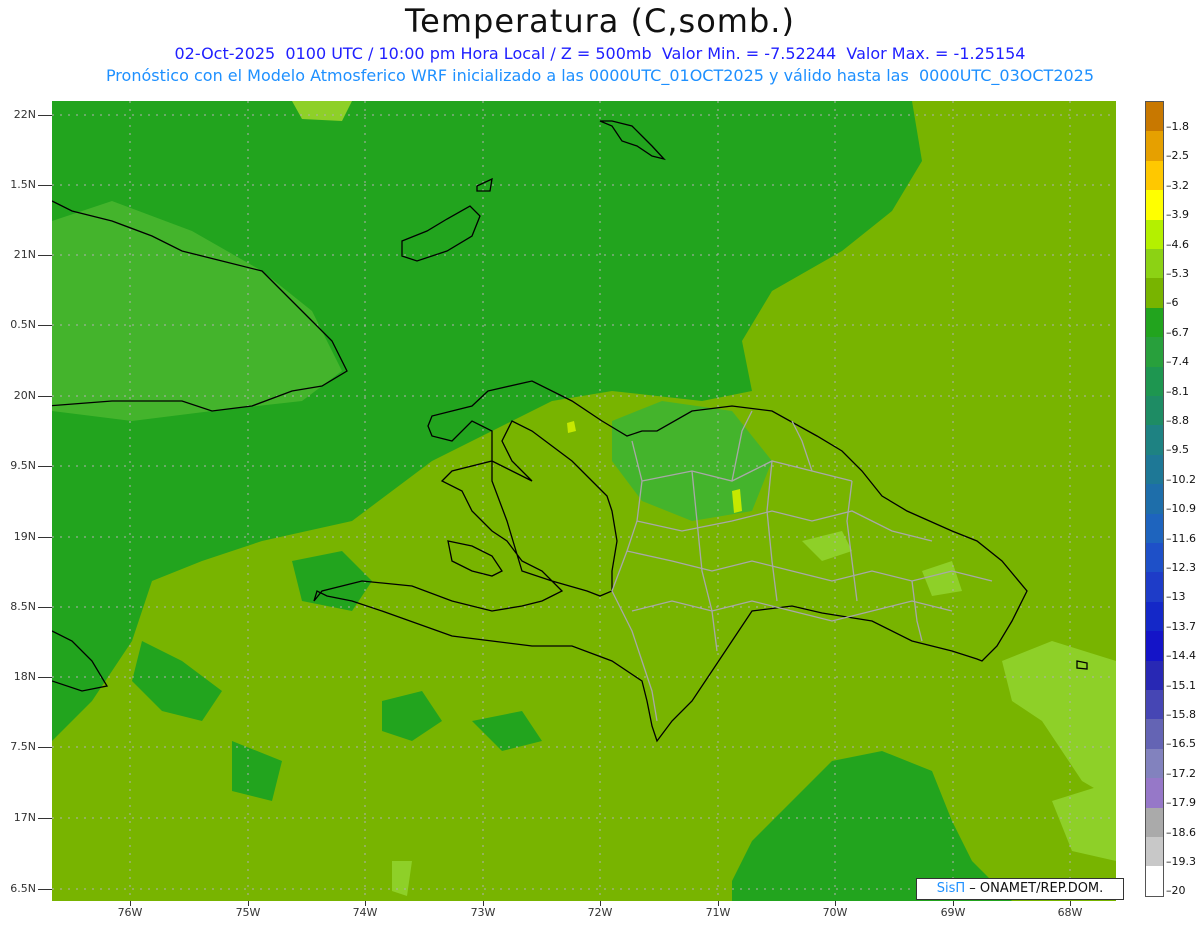 The height and width of the screenshot is (927, 1200). Describe the element at coordinates (1181, 861) in the screenshot. I see `colorbar-label: –19.3` at that location.